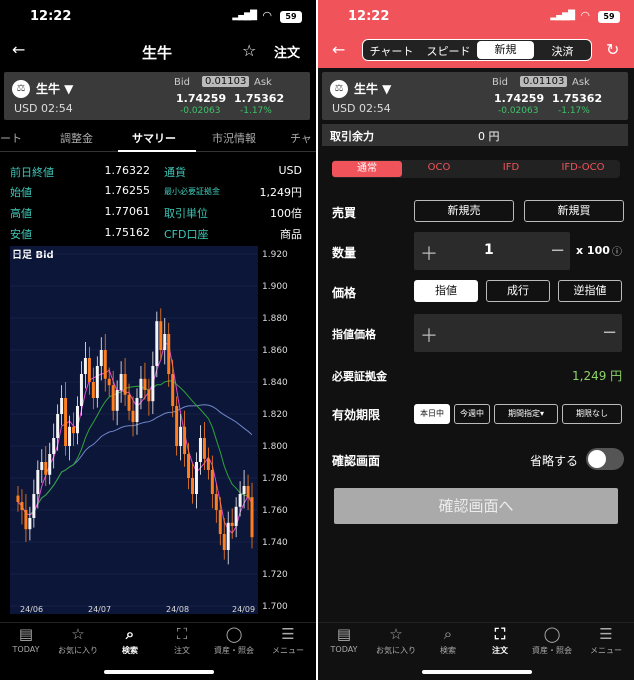 This screenshot has height=680, width=634. I want to click on available-label: 取引余力, so click(352, 136).